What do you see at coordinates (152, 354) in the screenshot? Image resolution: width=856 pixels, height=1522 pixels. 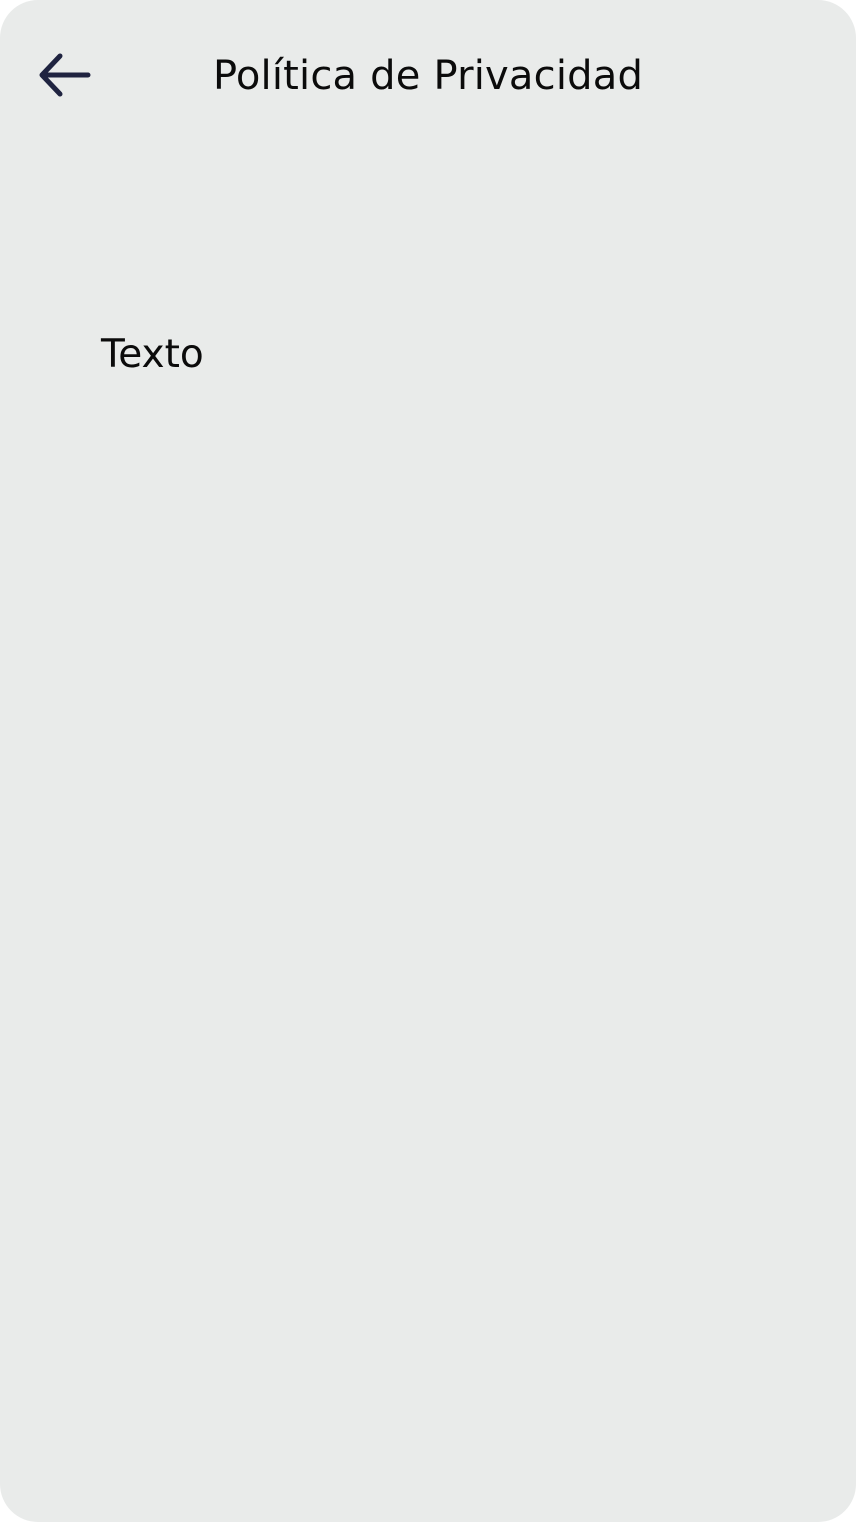 I see `policy-text: Texto` at bounding box center [152, 354].